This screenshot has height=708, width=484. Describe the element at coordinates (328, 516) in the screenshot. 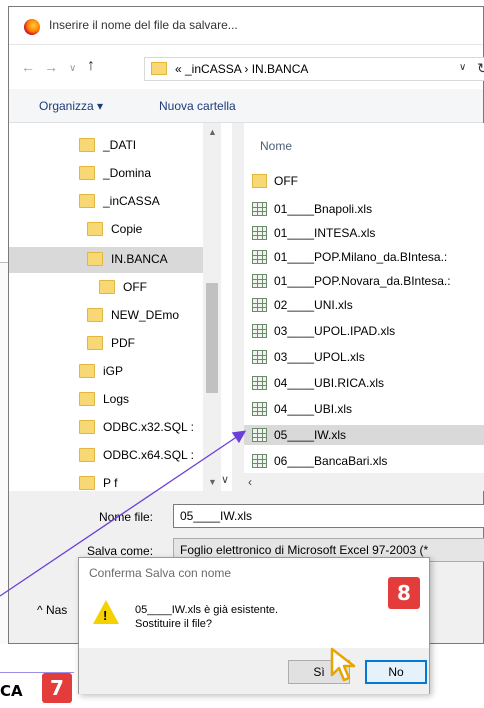

I see `filename-input: 05____IW.xls` at that location.